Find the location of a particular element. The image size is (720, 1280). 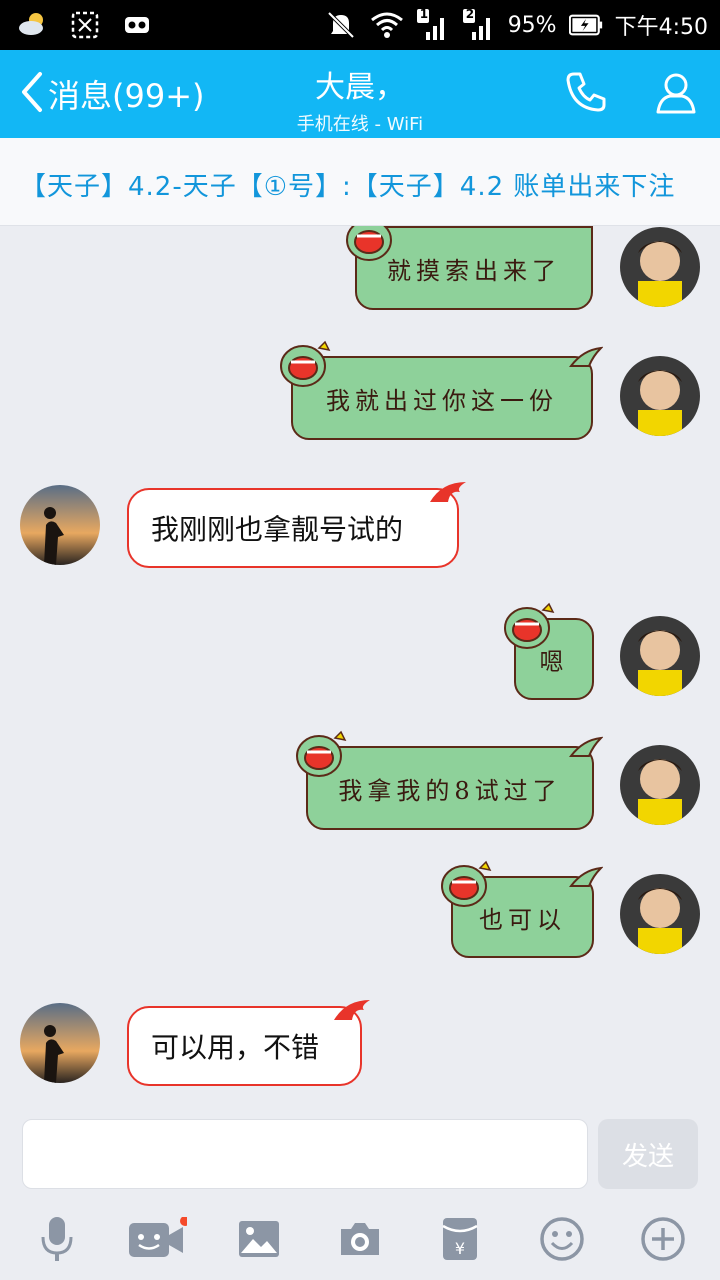

camera-icon is located at coordinates (360, 1239).